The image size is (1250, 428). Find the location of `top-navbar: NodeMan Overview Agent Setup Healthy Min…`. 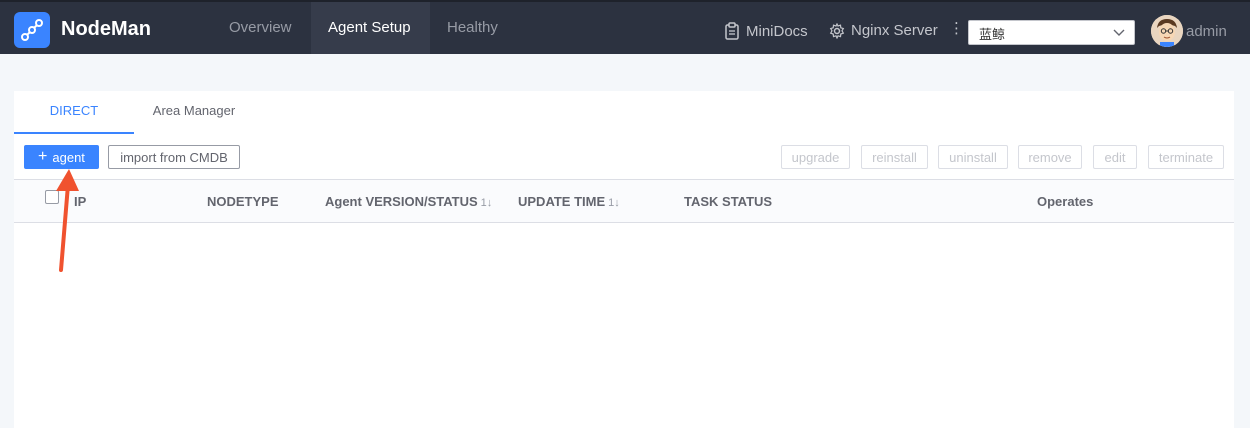

top-navbar: NodeMan Overview Agent Setup Healthy Min… is located at coordinates (625, 27).